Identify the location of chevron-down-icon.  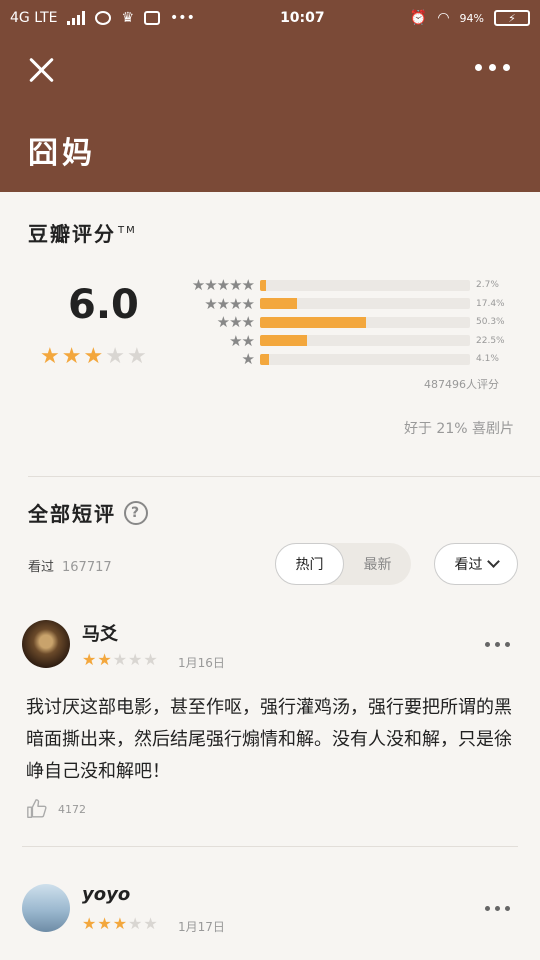
(493, 561).